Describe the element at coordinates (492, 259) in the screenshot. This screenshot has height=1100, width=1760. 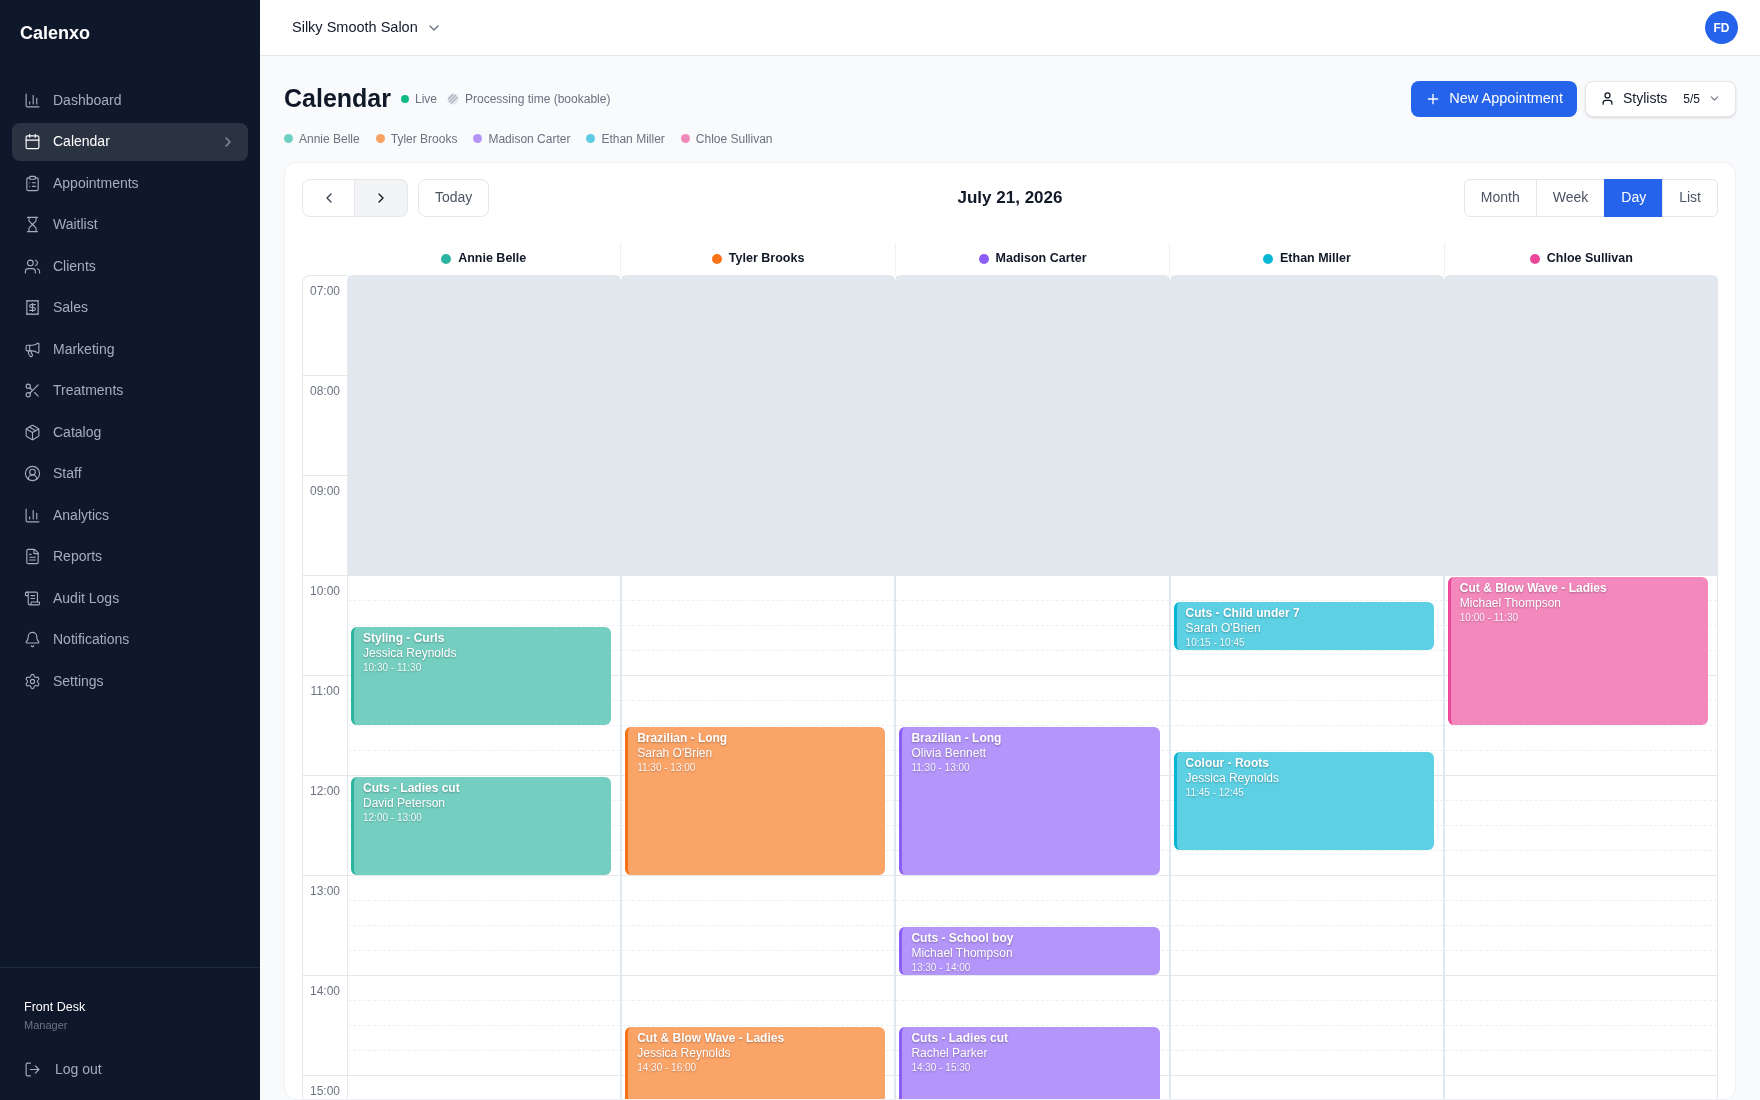
I see `column-header: Annie Belle` at that location.